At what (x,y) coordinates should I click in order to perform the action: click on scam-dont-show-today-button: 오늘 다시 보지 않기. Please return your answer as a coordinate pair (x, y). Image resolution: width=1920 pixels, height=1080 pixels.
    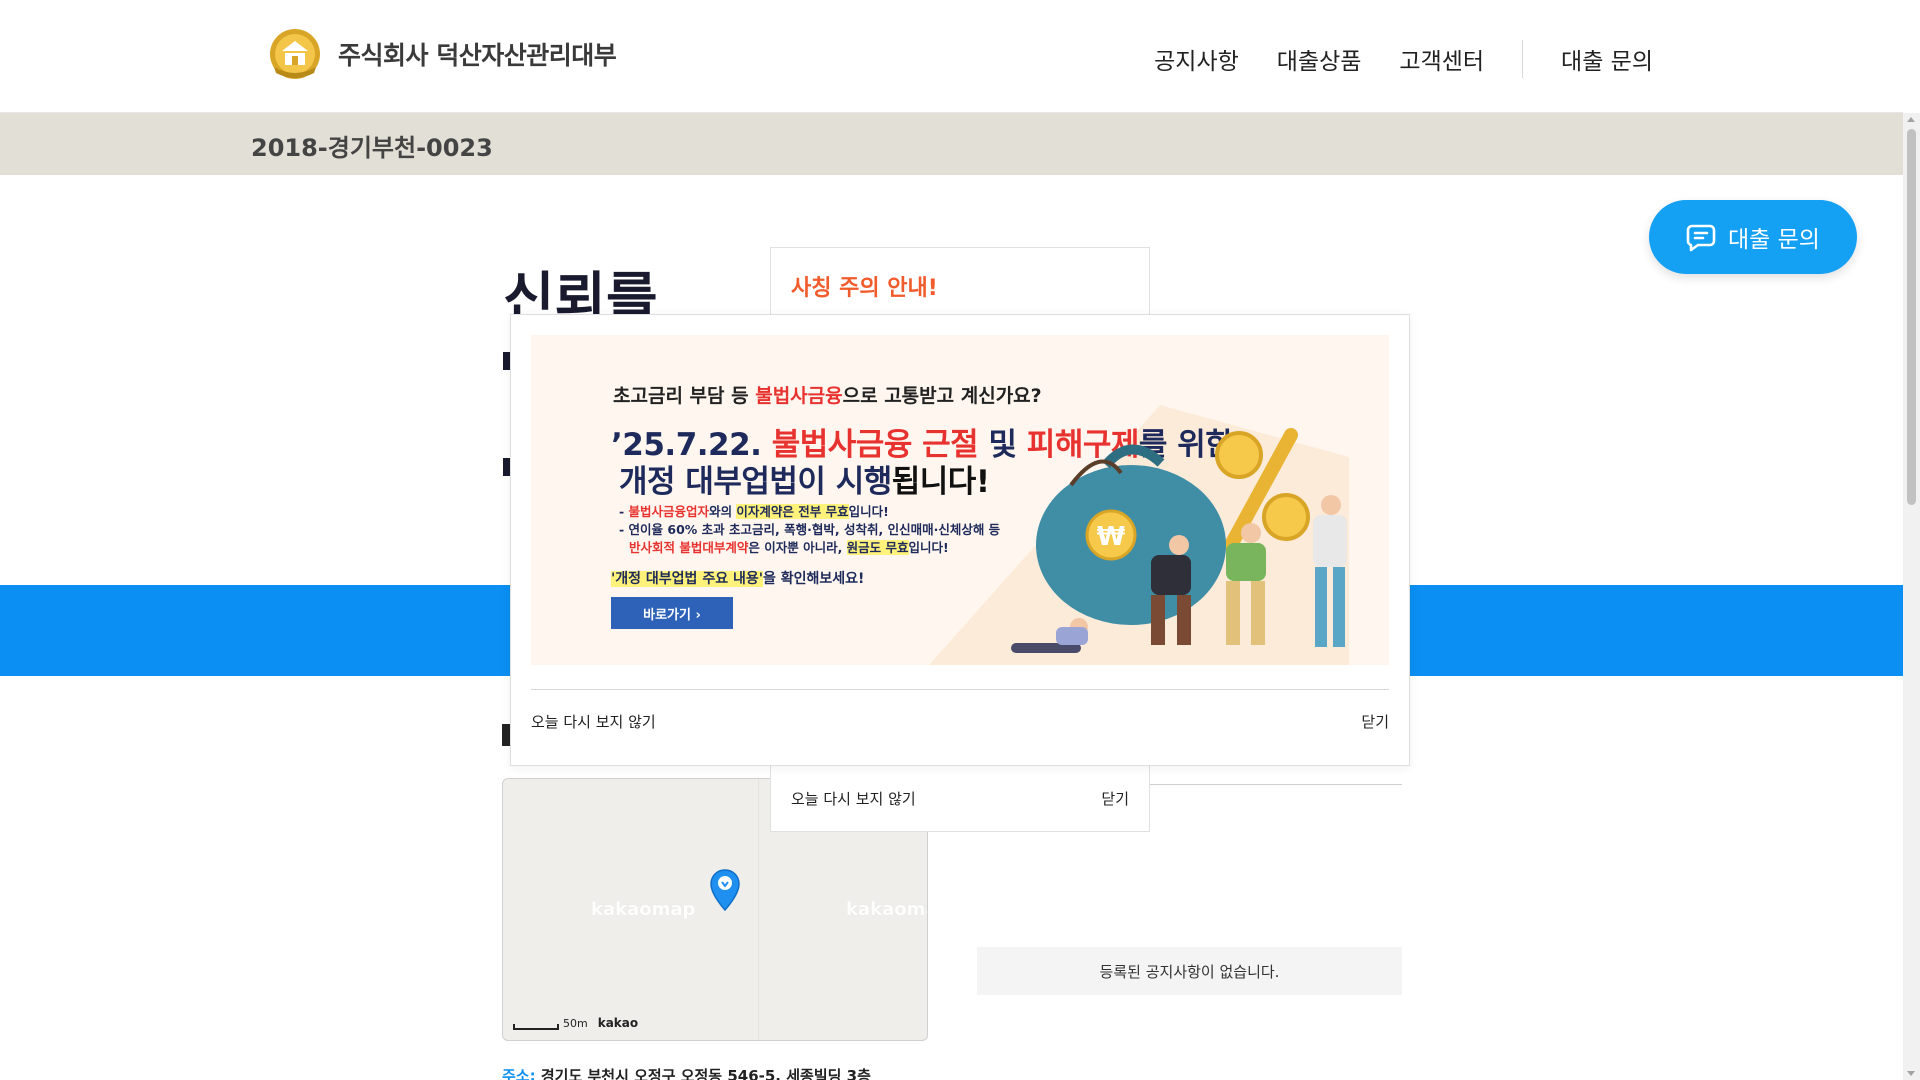
    Looking at the image, I should click on (853, 798).